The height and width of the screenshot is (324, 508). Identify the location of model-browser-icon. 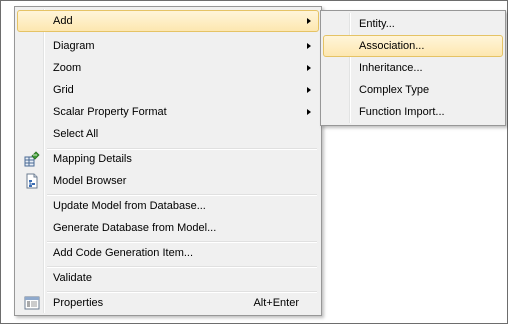
(32, 181).